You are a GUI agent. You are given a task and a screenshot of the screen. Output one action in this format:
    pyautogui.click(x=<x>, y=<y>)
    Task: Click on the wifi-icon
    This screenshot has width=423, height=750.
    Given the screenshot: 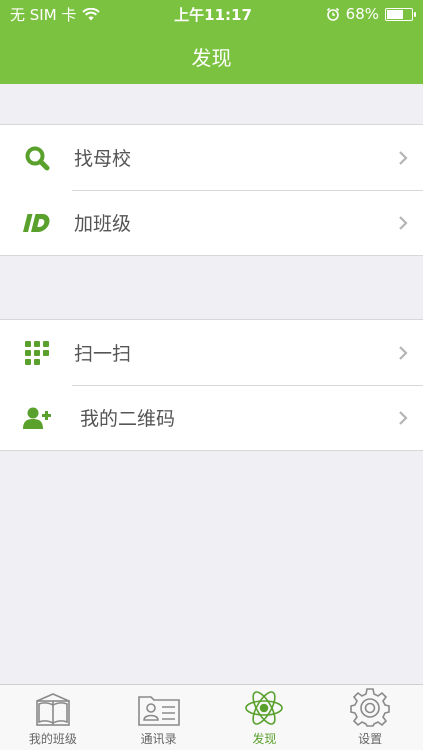 What is the action you would take?
    pyautogui.click(x=91, y=13)
    